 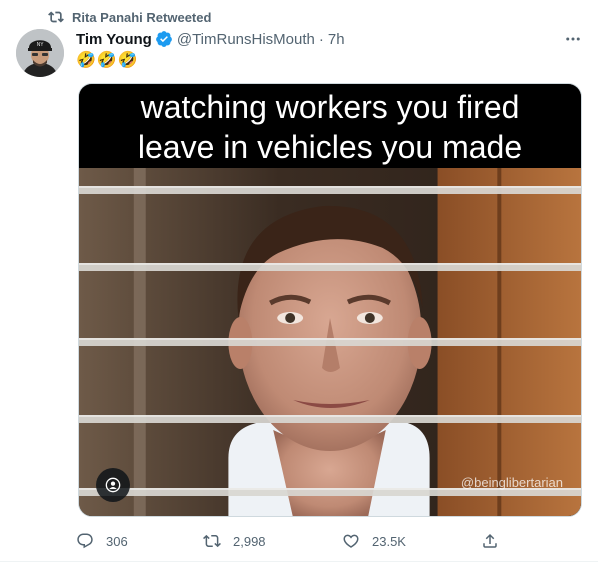 I want to click on more-icon, so click(x=573, y=39).